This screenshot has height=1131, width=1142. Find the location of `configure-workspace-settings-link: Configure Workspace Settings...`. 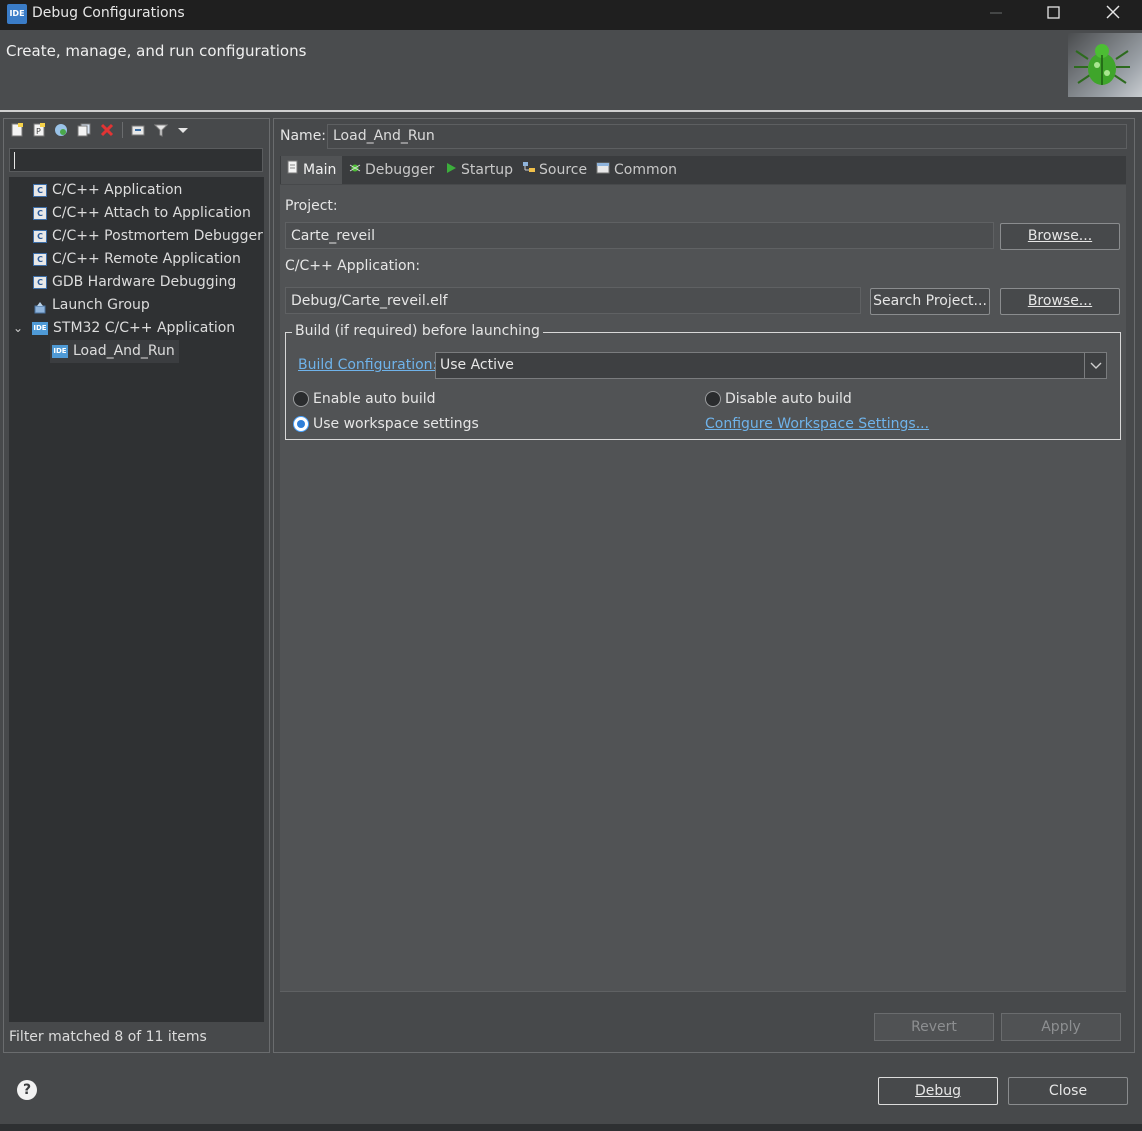

configure-workspace-settings-link: Configure Workspace Settings... is located at coordinates (817, 424).